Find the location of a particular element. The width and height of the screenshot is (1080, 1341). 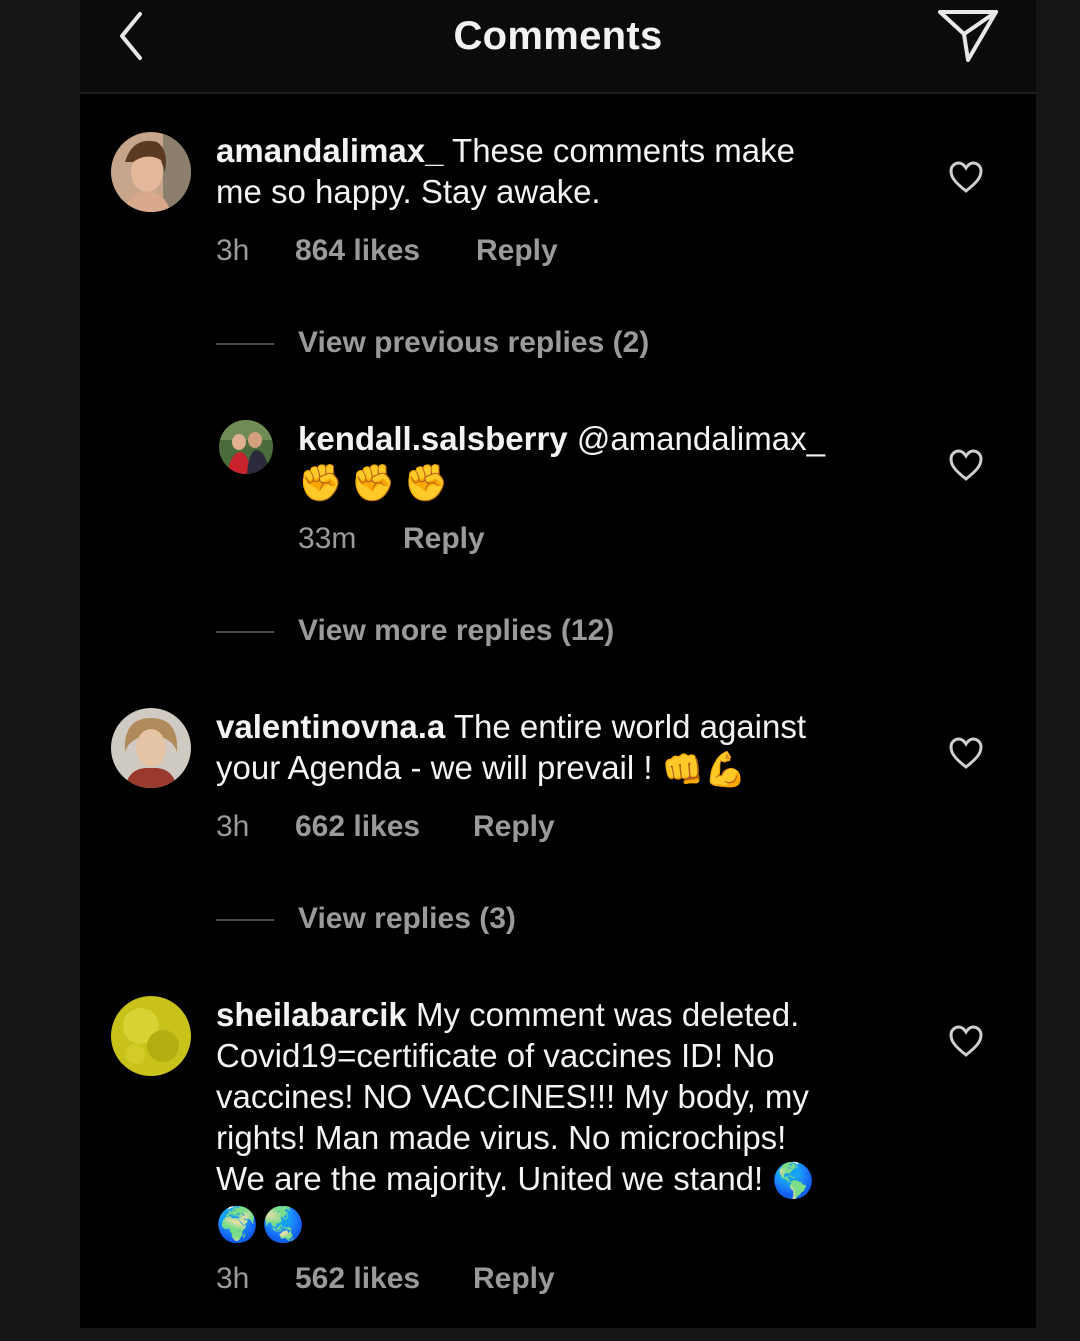

comment-meta: 3h 562 likes Reply is located at coordinates (466, 1280).